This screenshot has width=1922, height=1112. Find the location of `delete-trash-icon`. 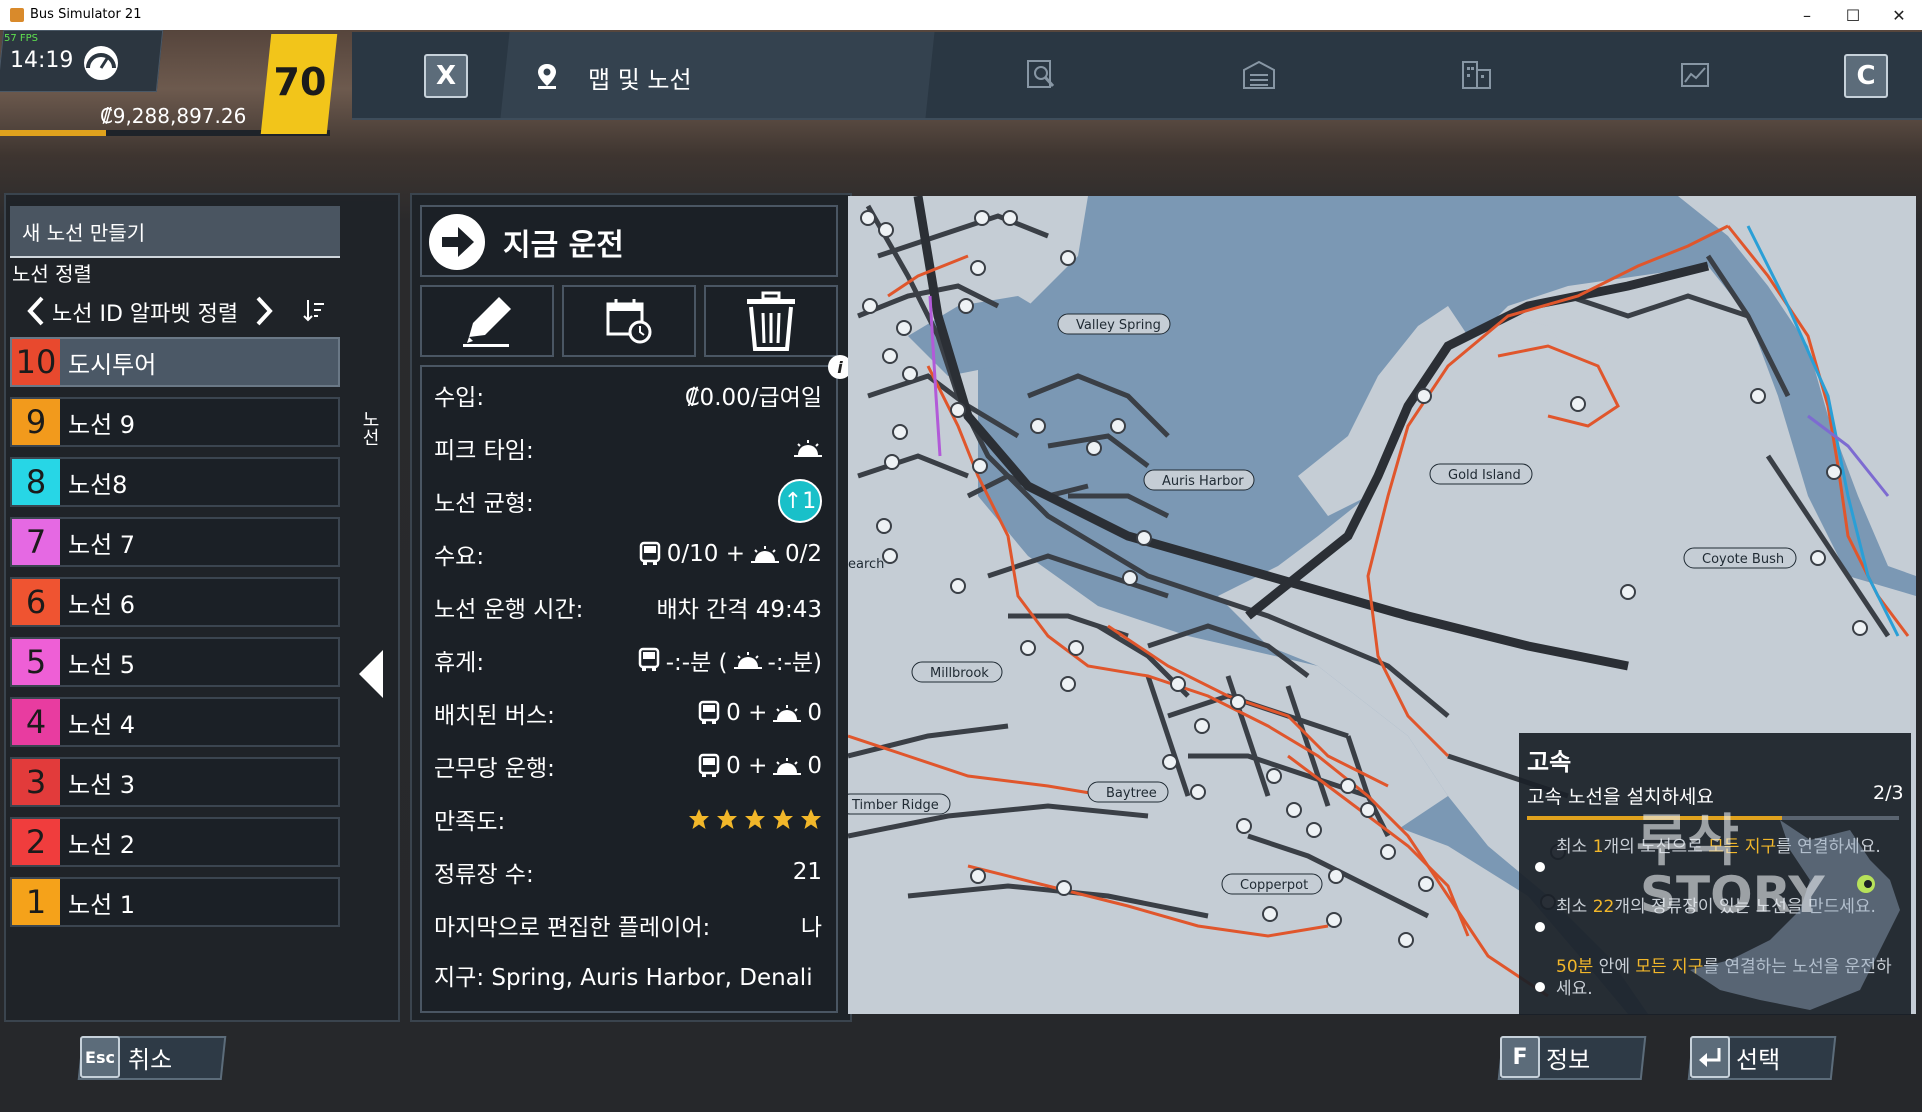

delete-trash-icon is located at coordinates (771, 321).